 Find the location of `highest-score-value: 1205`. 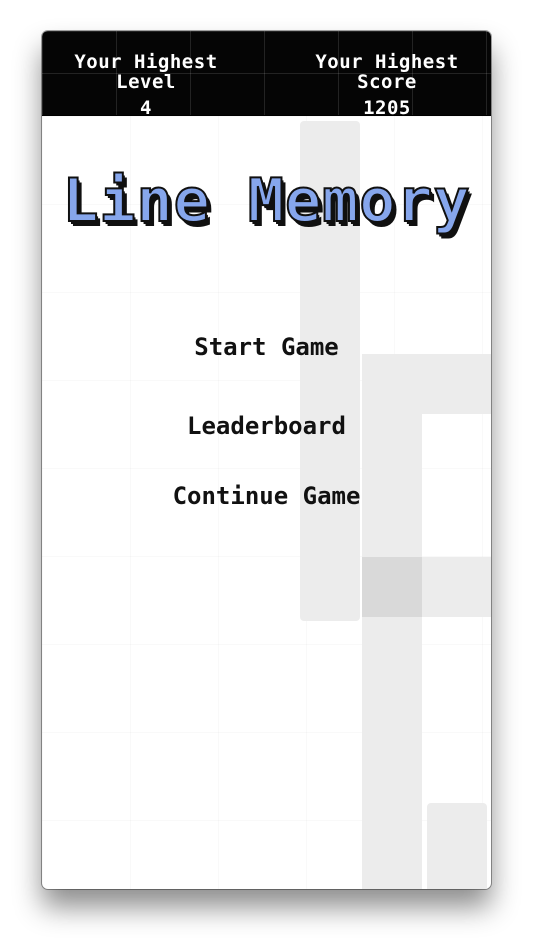

highest-score-value: 1205 is located at coordinates (387, 108).